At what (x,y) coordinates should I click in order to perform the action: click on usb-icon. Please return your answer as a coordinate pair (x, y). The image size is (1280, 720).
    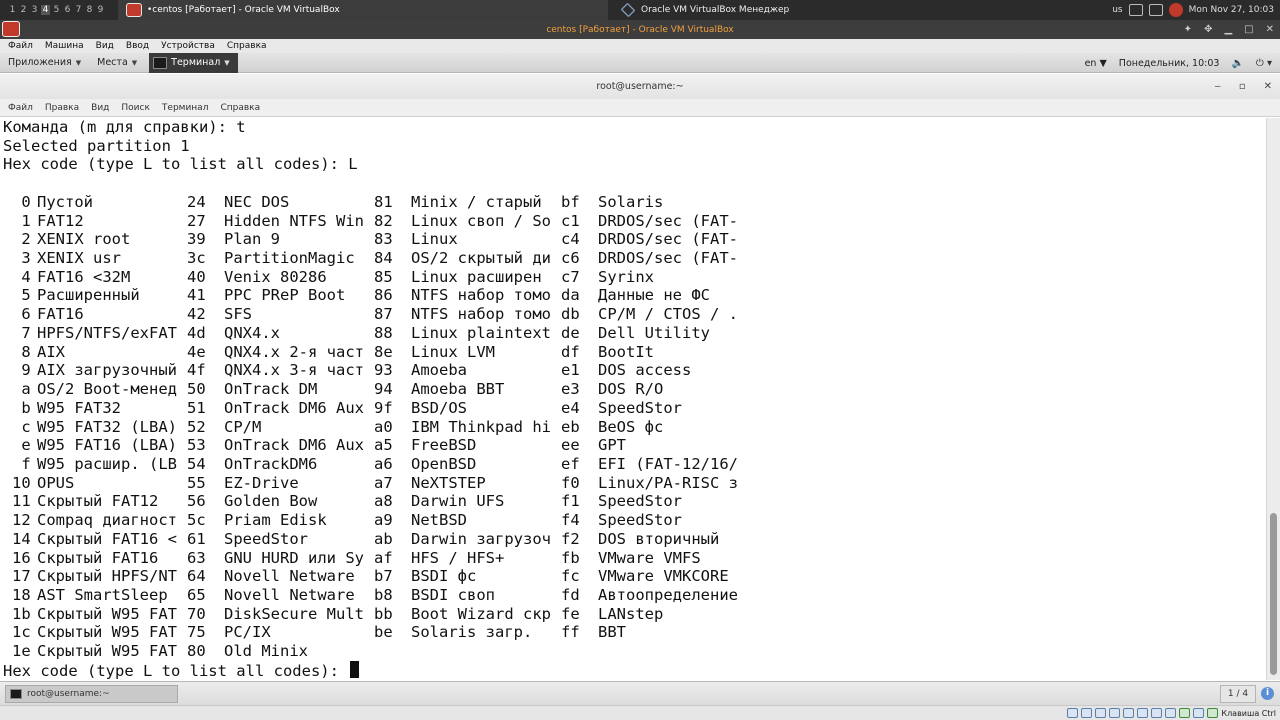
    Looking at the image, I should click on (1129, 713).